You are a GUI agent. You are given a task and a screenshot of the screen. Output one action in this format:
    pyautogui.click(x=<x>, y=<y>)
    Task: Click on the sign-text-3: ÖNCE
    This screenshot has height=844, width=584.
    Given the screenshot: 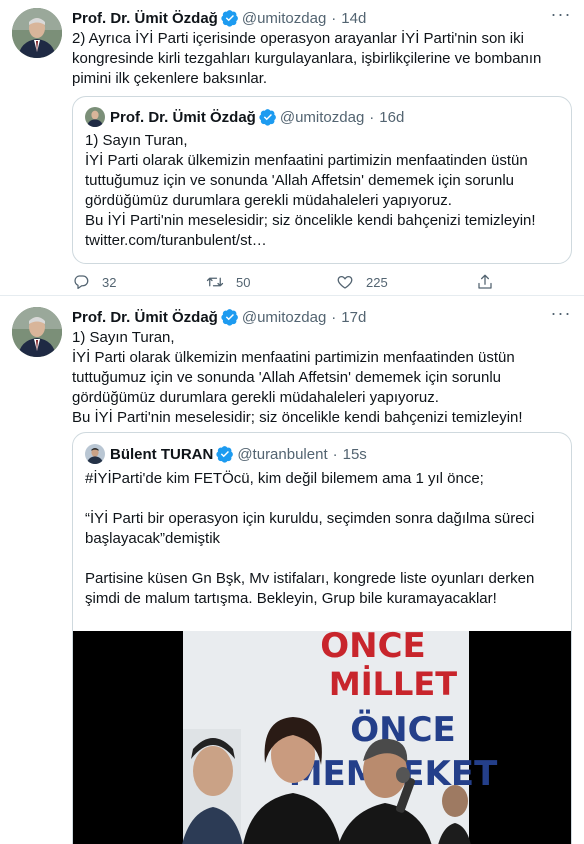 What is the action you would take?
    pyautogui.click(x=403, y=729)
    